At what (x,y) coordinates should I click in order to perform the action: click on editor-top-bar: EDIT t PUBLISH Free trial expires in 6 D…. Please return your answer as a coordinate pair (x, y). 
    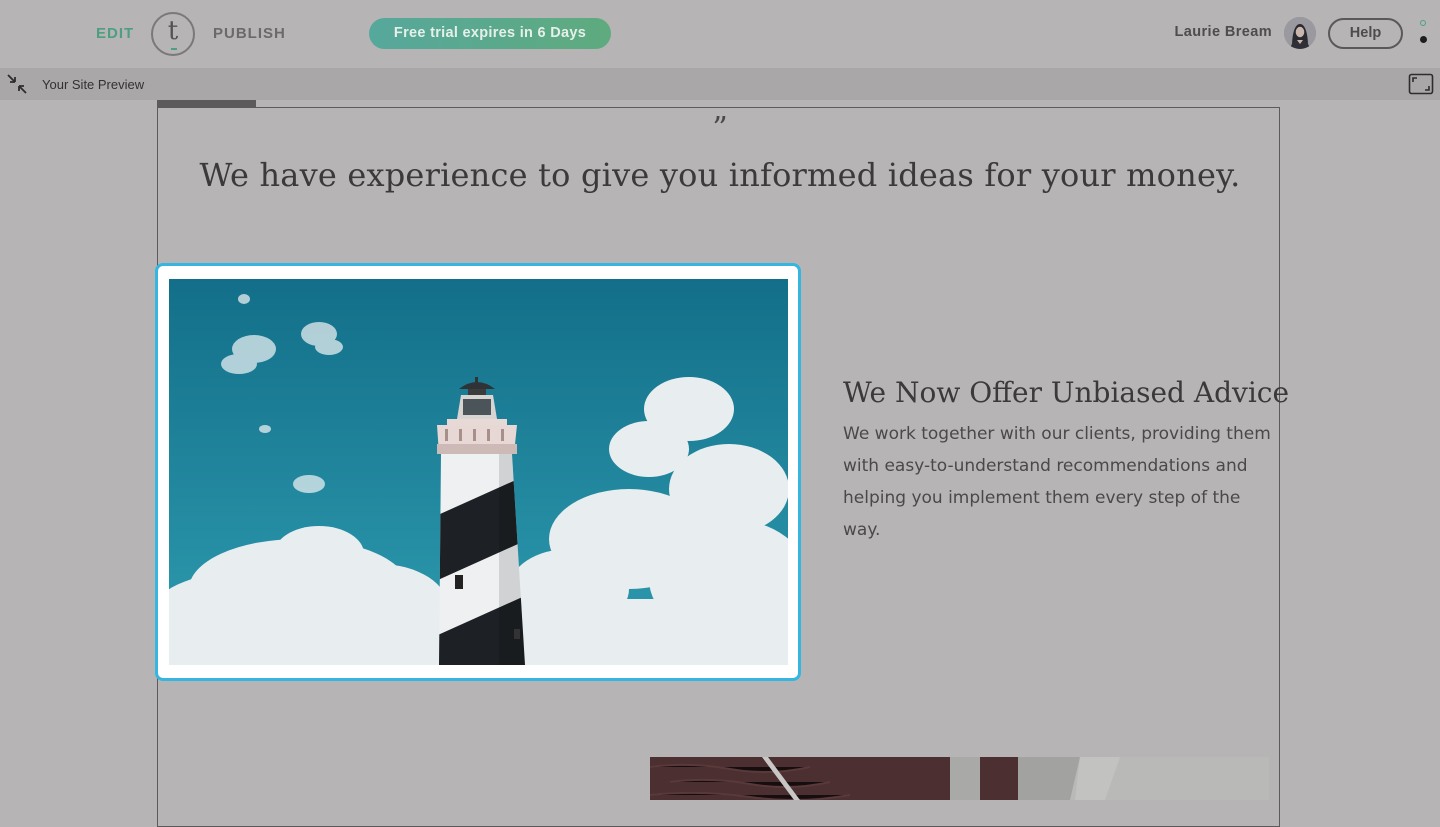
    Looking at the image, I should click on (720, 34).